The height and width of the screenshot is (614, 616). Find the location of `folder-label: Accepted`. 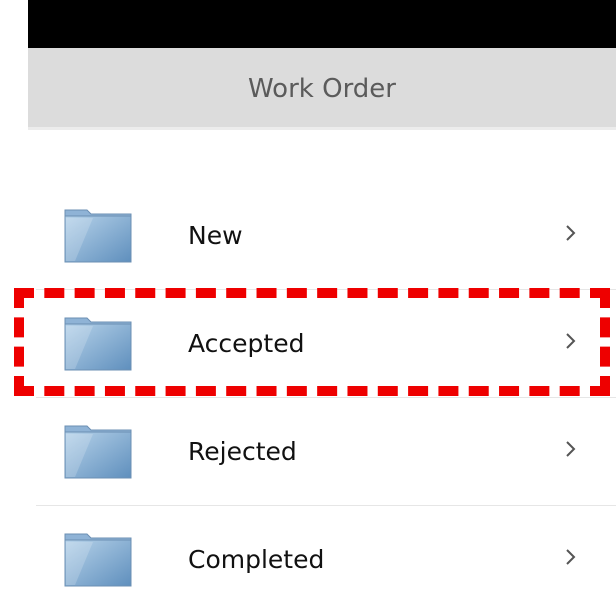

folder-label: Accepted is located at coordinates (246, 343).